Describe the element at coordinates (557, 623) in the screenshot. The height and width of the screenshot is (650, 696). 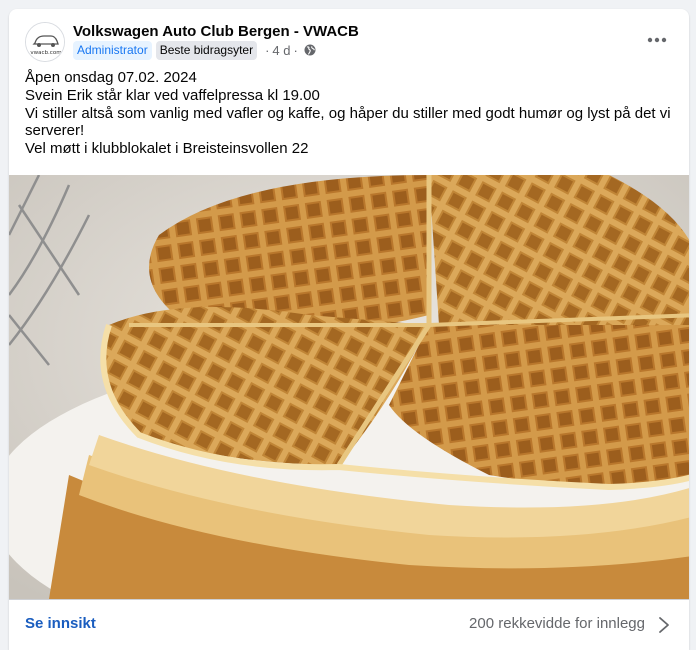
I see `post-reach-link: 200 rekkevidde for innlegg` at that location.